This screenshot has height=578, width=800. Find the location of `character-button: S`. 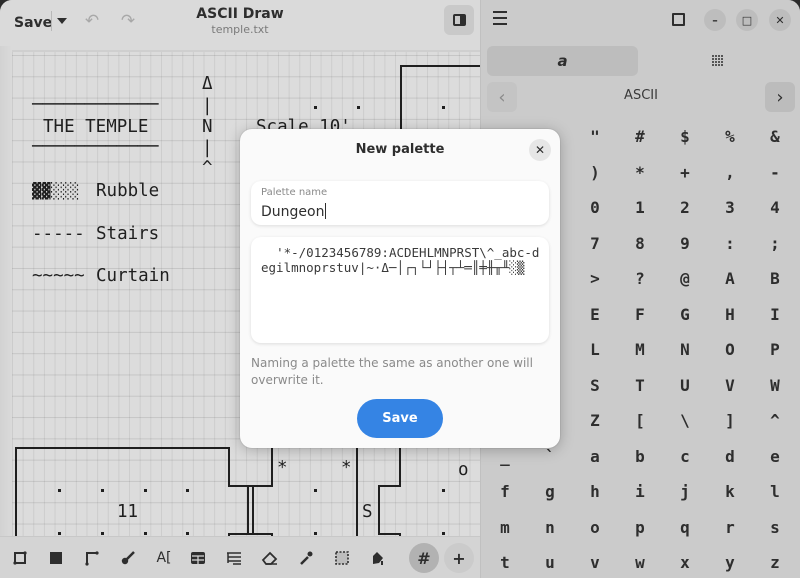

character-button: S is located at coordinates (595, 385).